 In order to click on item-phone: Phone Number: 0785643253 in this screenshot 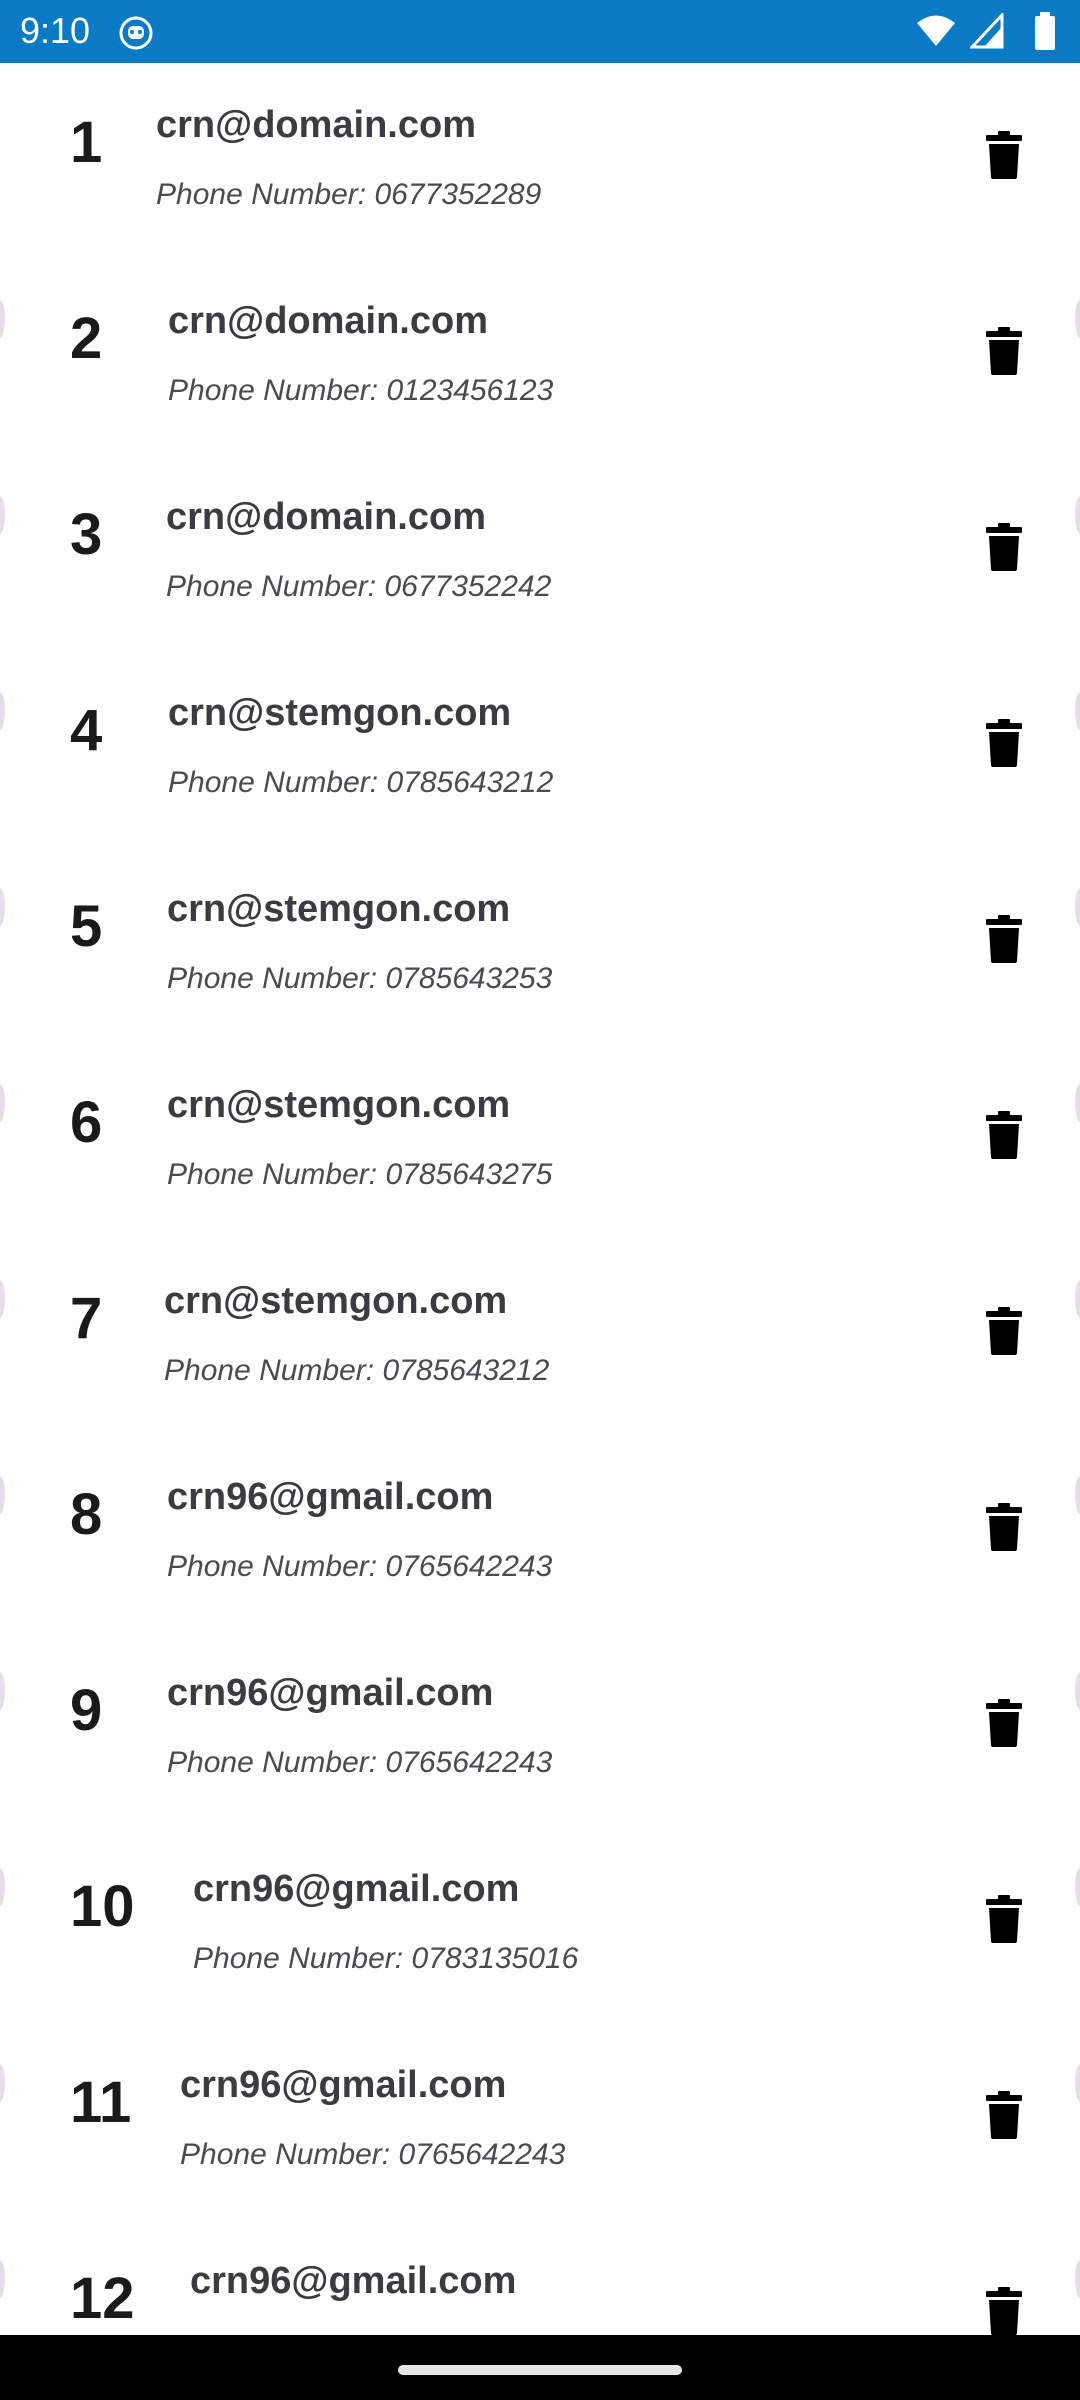, I will do `click(360, 978)`.